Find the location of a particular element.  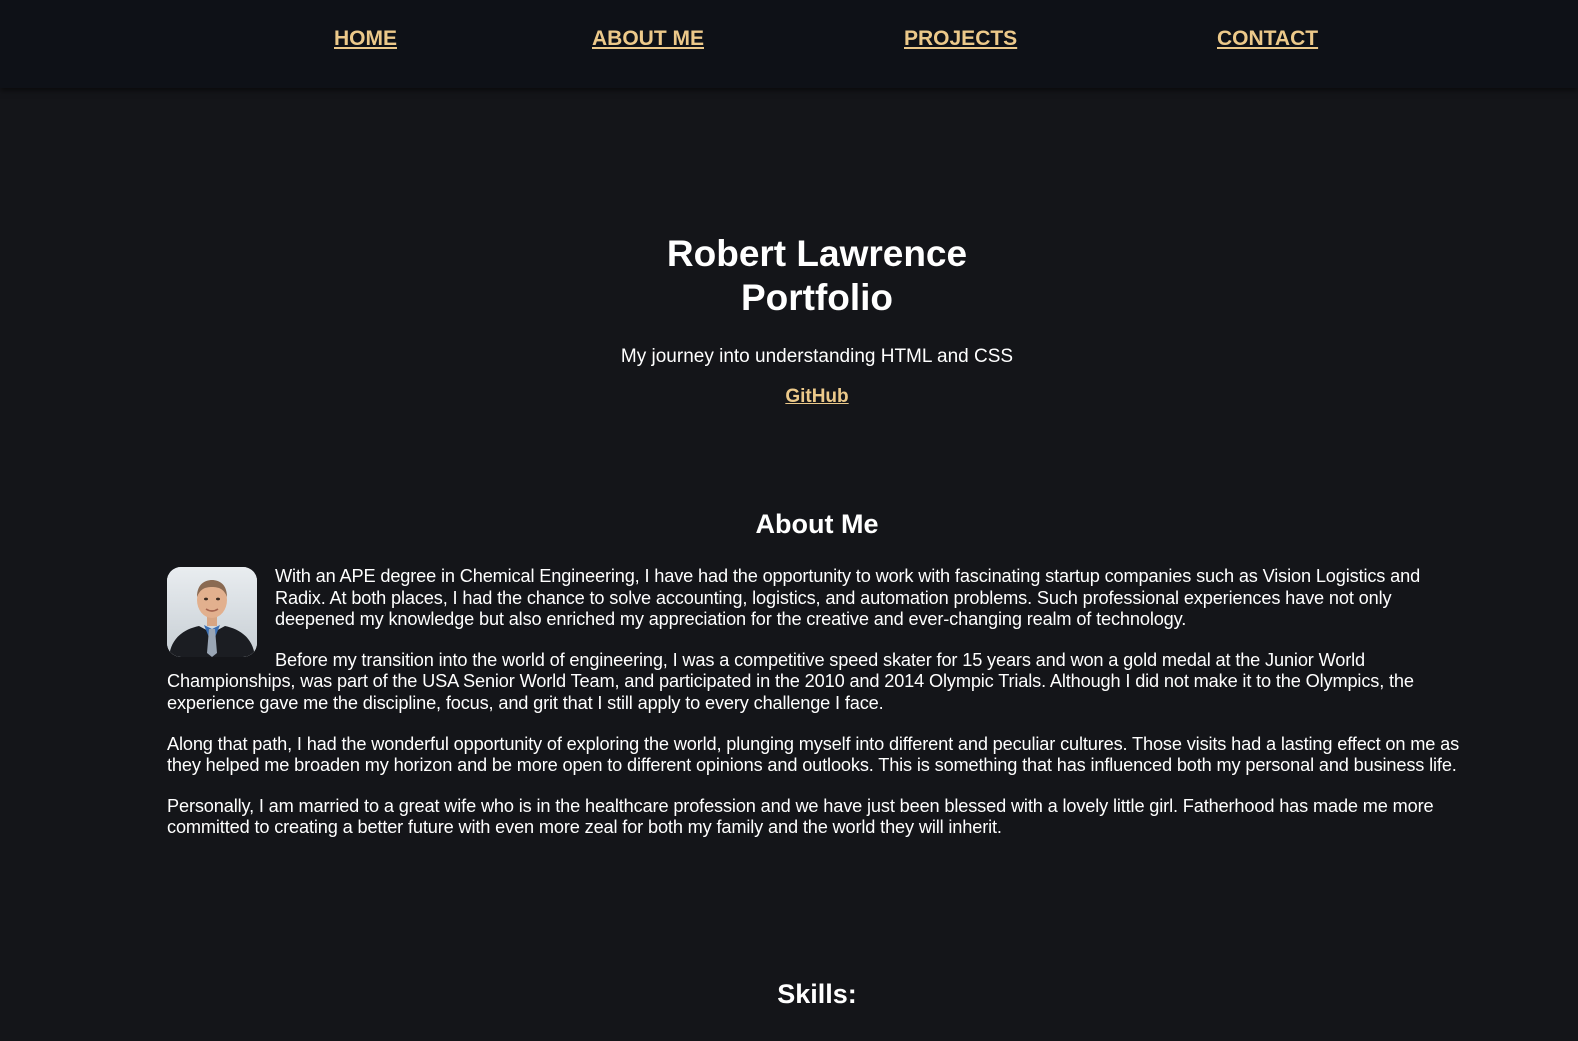

page-title-line-1: Robert Lawrence is located at coordinates (817, 253).